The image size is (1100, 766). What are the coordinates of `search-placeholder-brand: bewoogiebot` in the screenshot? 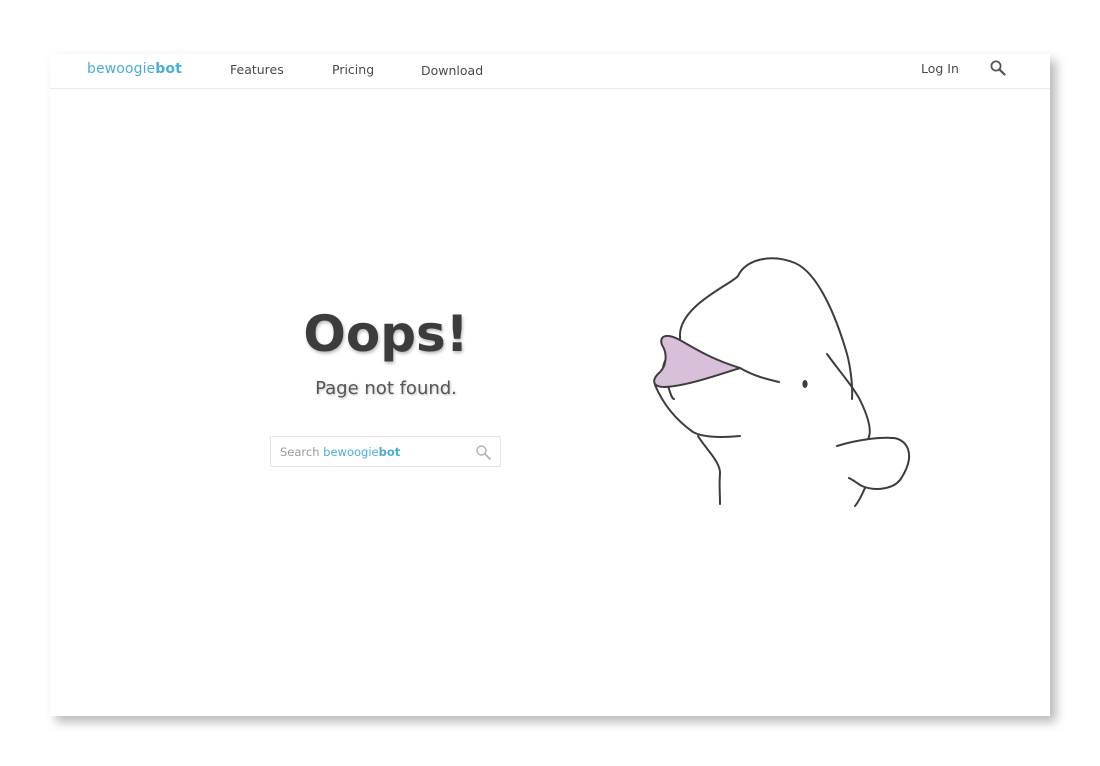 It's located at (361, 452).